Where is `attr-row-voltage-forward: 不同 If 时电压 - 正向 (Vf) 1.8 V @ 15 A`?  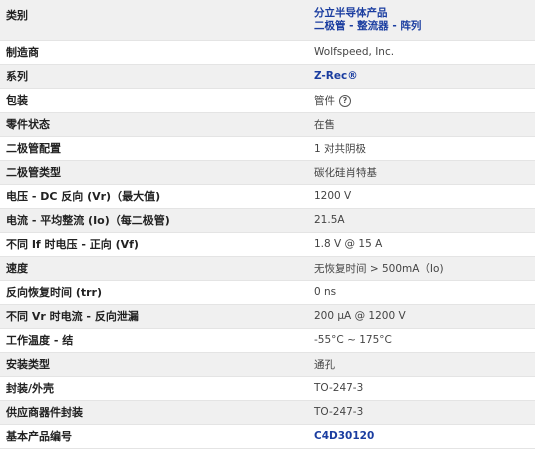 attr-row-voltage-forward: 不同 If 时电压 - 正向 (Vf) 1.8 V @ 15 A is located at coordinates (267, 244).